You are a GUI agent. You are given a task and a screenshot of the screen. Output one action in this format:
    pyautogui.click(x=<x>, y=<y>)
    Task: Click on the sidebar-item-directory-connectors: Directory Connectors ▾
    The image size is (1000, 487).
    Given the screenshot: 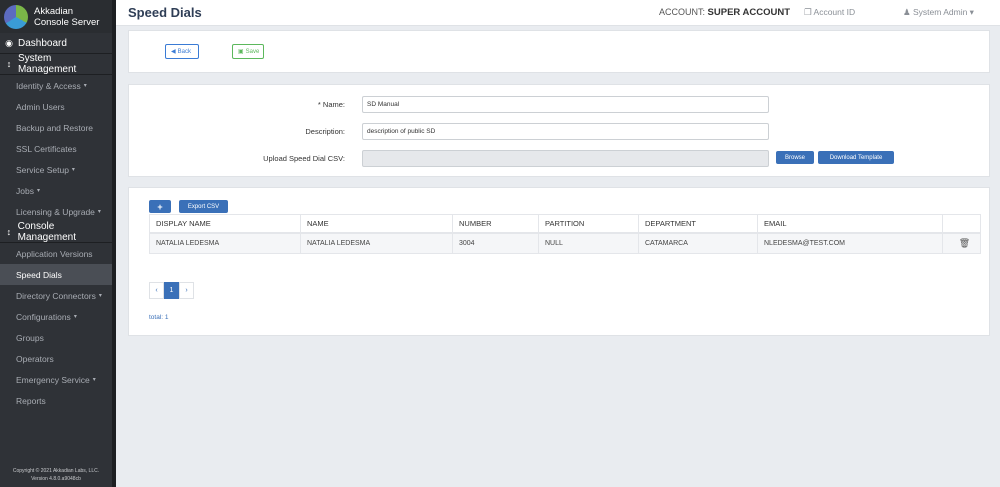 What is the action you would take?
    pyautogui.click(x=56, y=295)
    